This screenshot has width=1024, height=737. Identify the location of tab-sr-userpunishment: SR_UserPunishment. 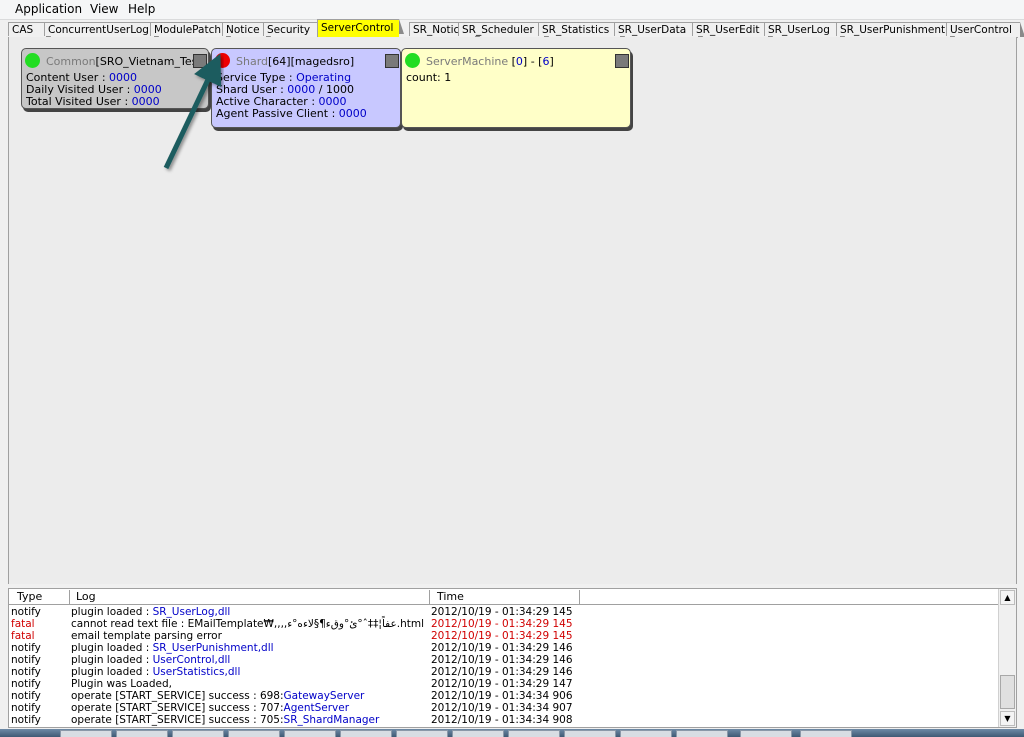
(895, 29).